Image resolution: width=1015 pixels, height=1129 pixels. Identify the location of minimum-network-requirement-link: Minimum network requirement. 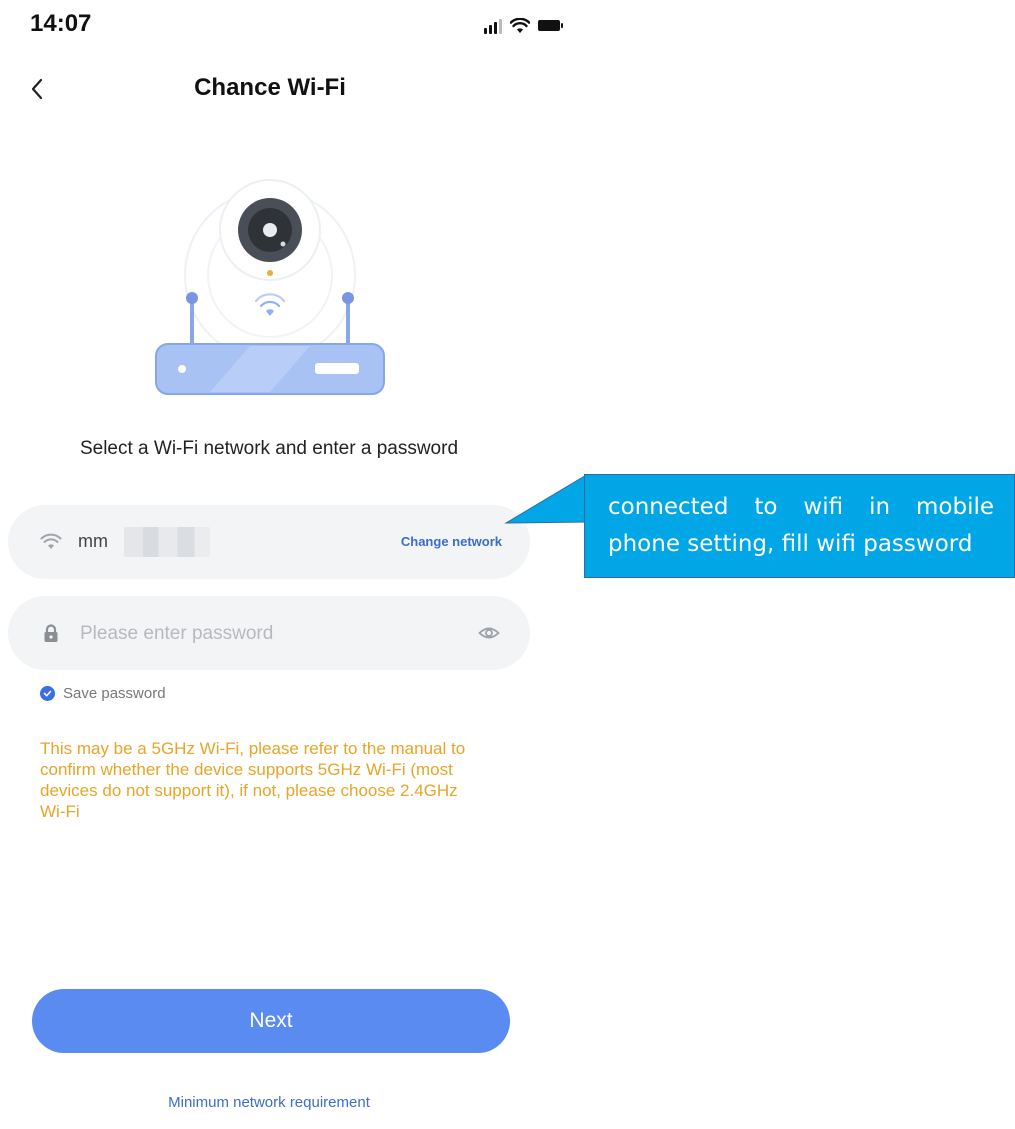
(269, 1102).